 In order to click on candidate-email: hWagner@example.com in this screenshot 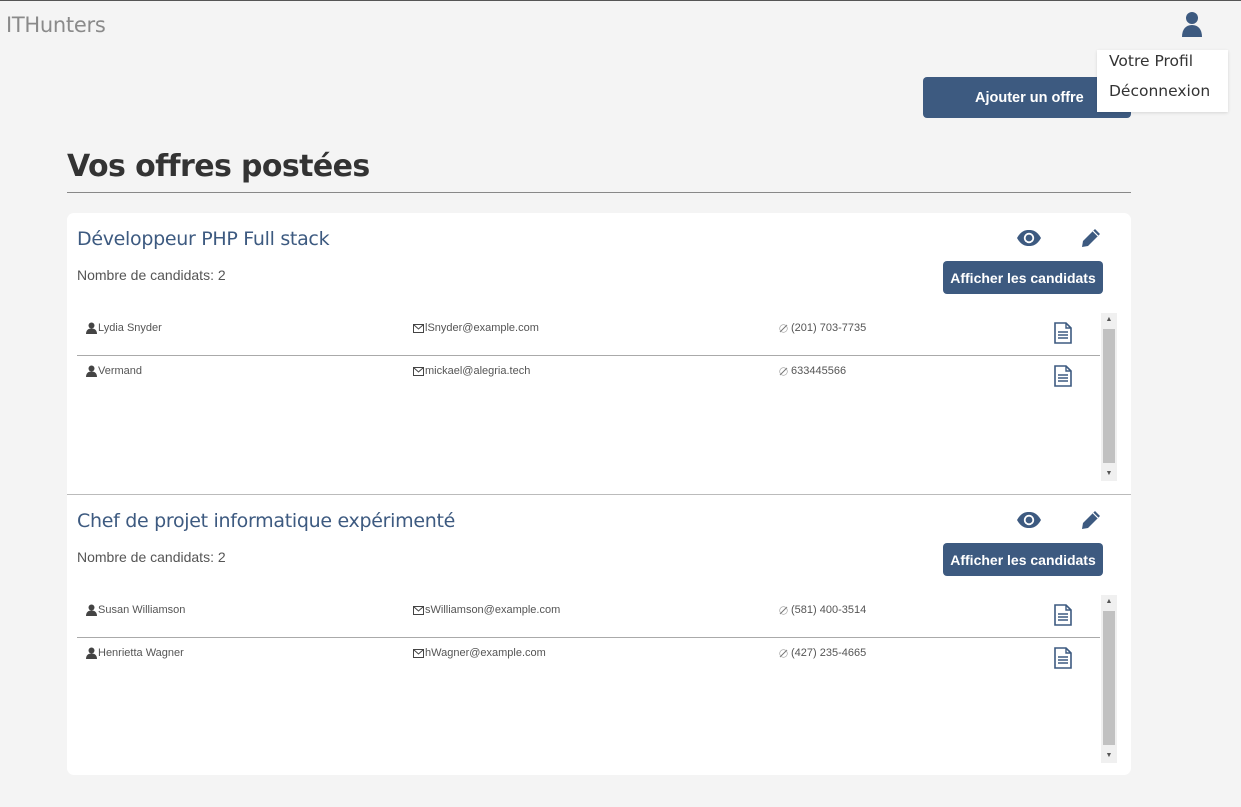, I will do `click(479, 653)`.